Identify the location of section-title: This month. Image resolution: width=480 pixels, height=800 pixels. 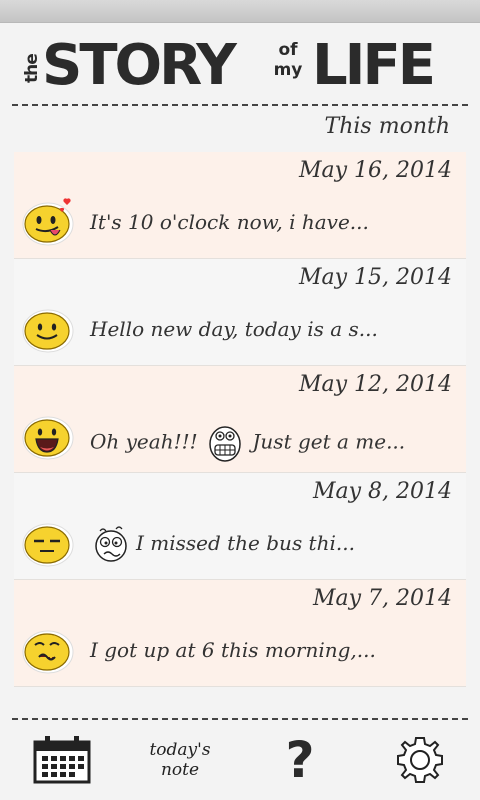
(387, 126).